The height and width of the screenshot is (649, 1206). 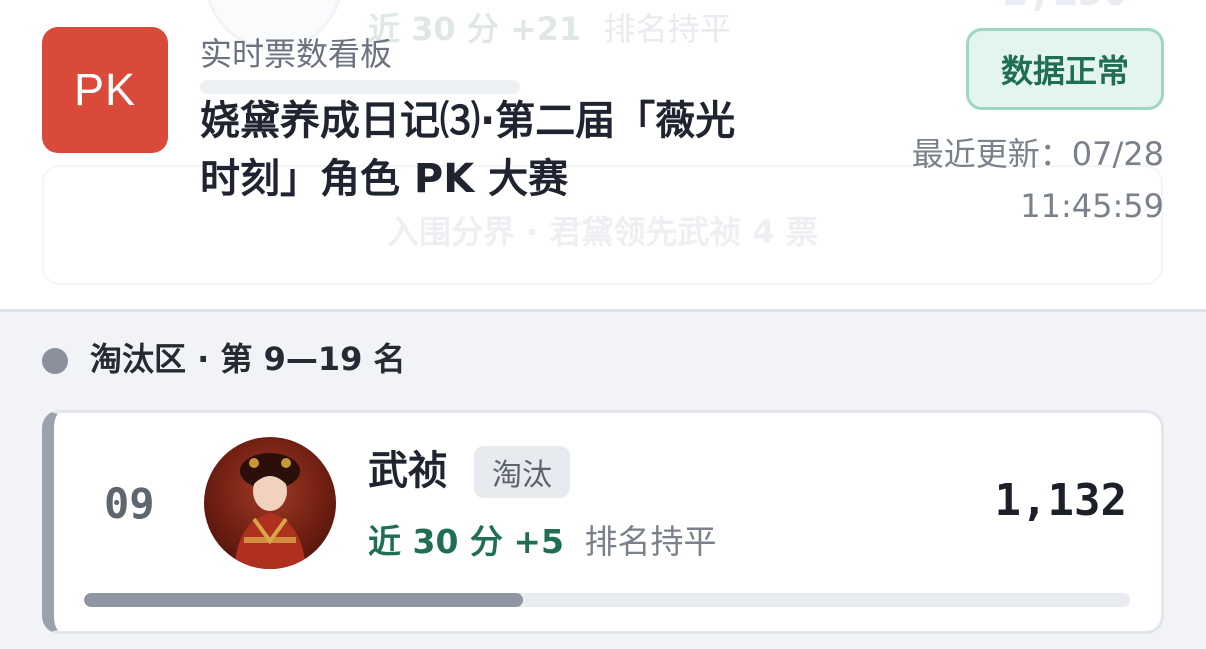 What do you see at coordinates (539, 541) in the screenshot?
I see `trend-delta: +5` at bounding box center [539, 541].